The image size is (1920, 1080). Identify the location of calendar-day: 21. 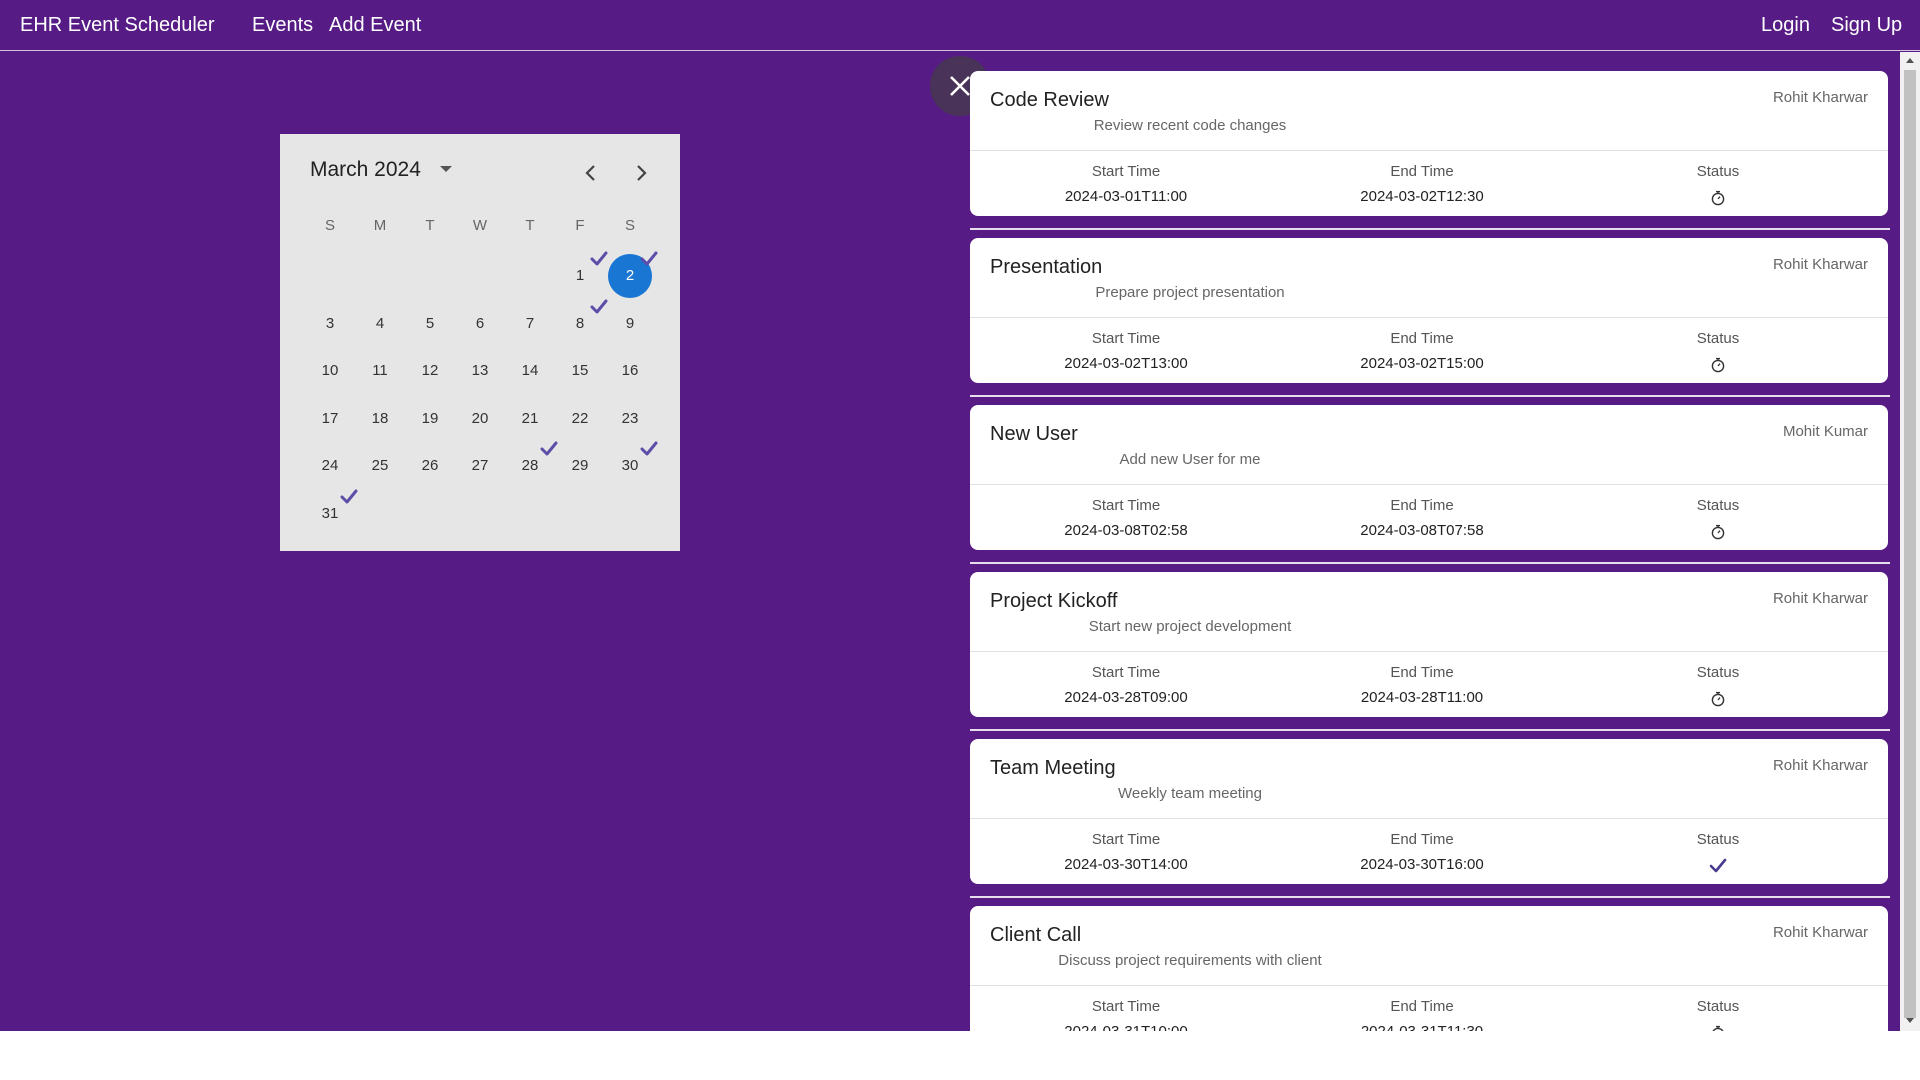
(530, 419).